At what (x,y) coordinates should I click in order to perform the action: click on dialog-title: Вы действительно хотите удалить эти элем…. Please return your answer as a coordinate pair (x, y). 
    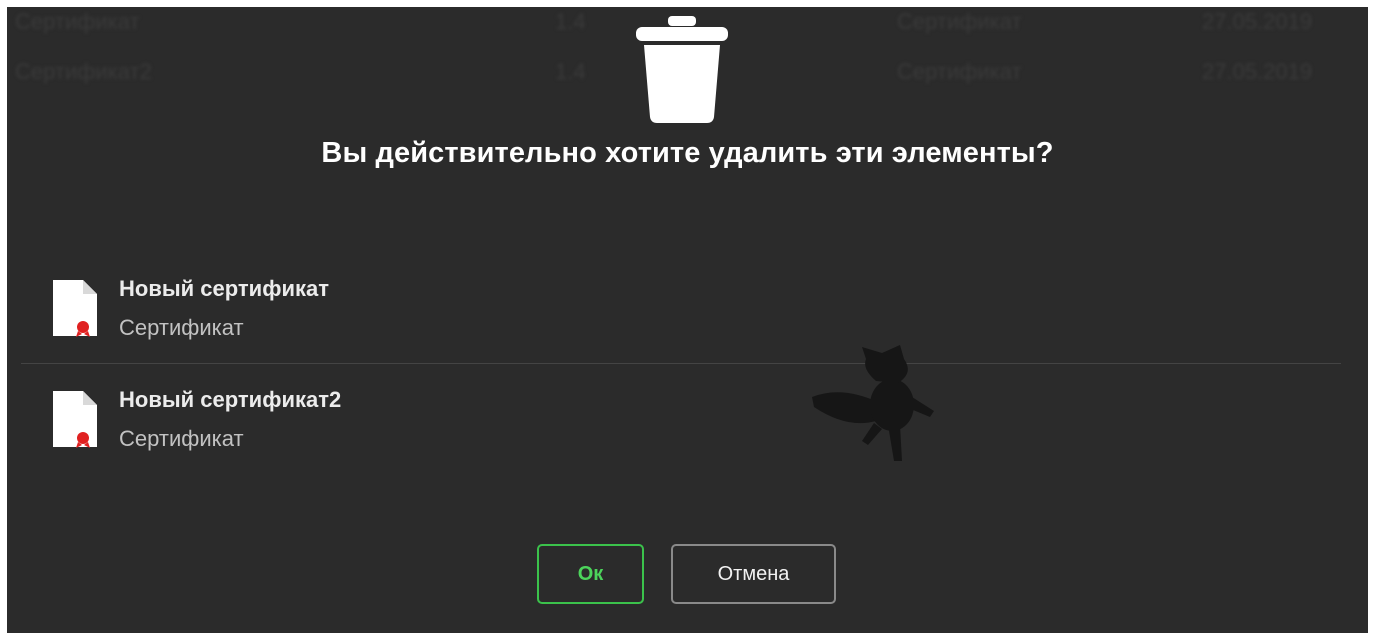
    Looking at the image, I should click on (687, 153).